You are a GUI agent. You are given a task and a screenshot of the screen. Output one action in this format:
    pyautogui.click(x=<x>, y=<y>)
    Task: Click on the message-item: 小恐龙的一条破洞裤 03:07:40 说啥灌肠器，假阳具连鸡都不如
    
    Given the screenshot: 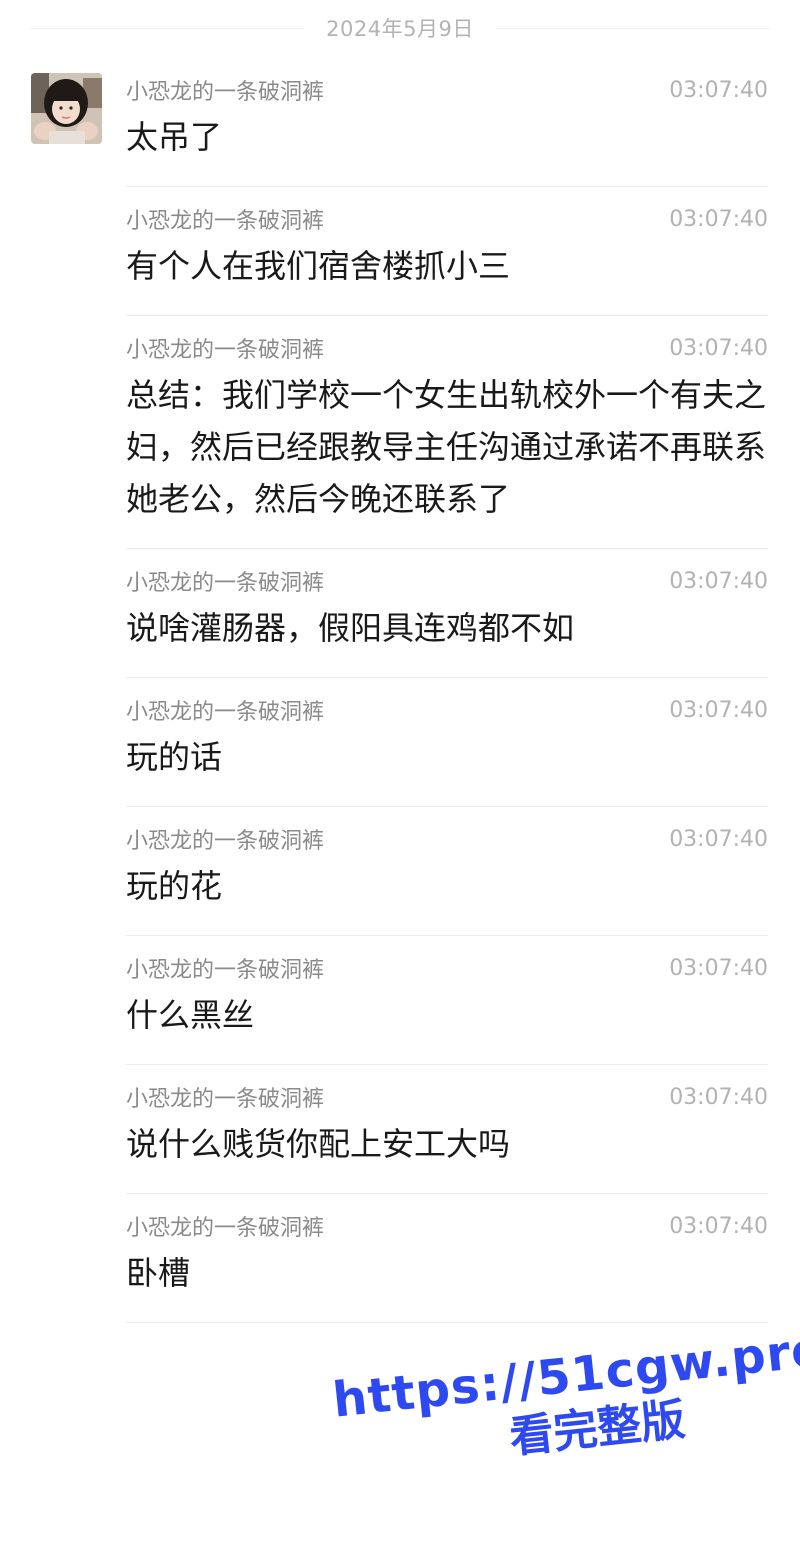 What is the action you would take?
    pyautogui.click(x=447, y=620)
    